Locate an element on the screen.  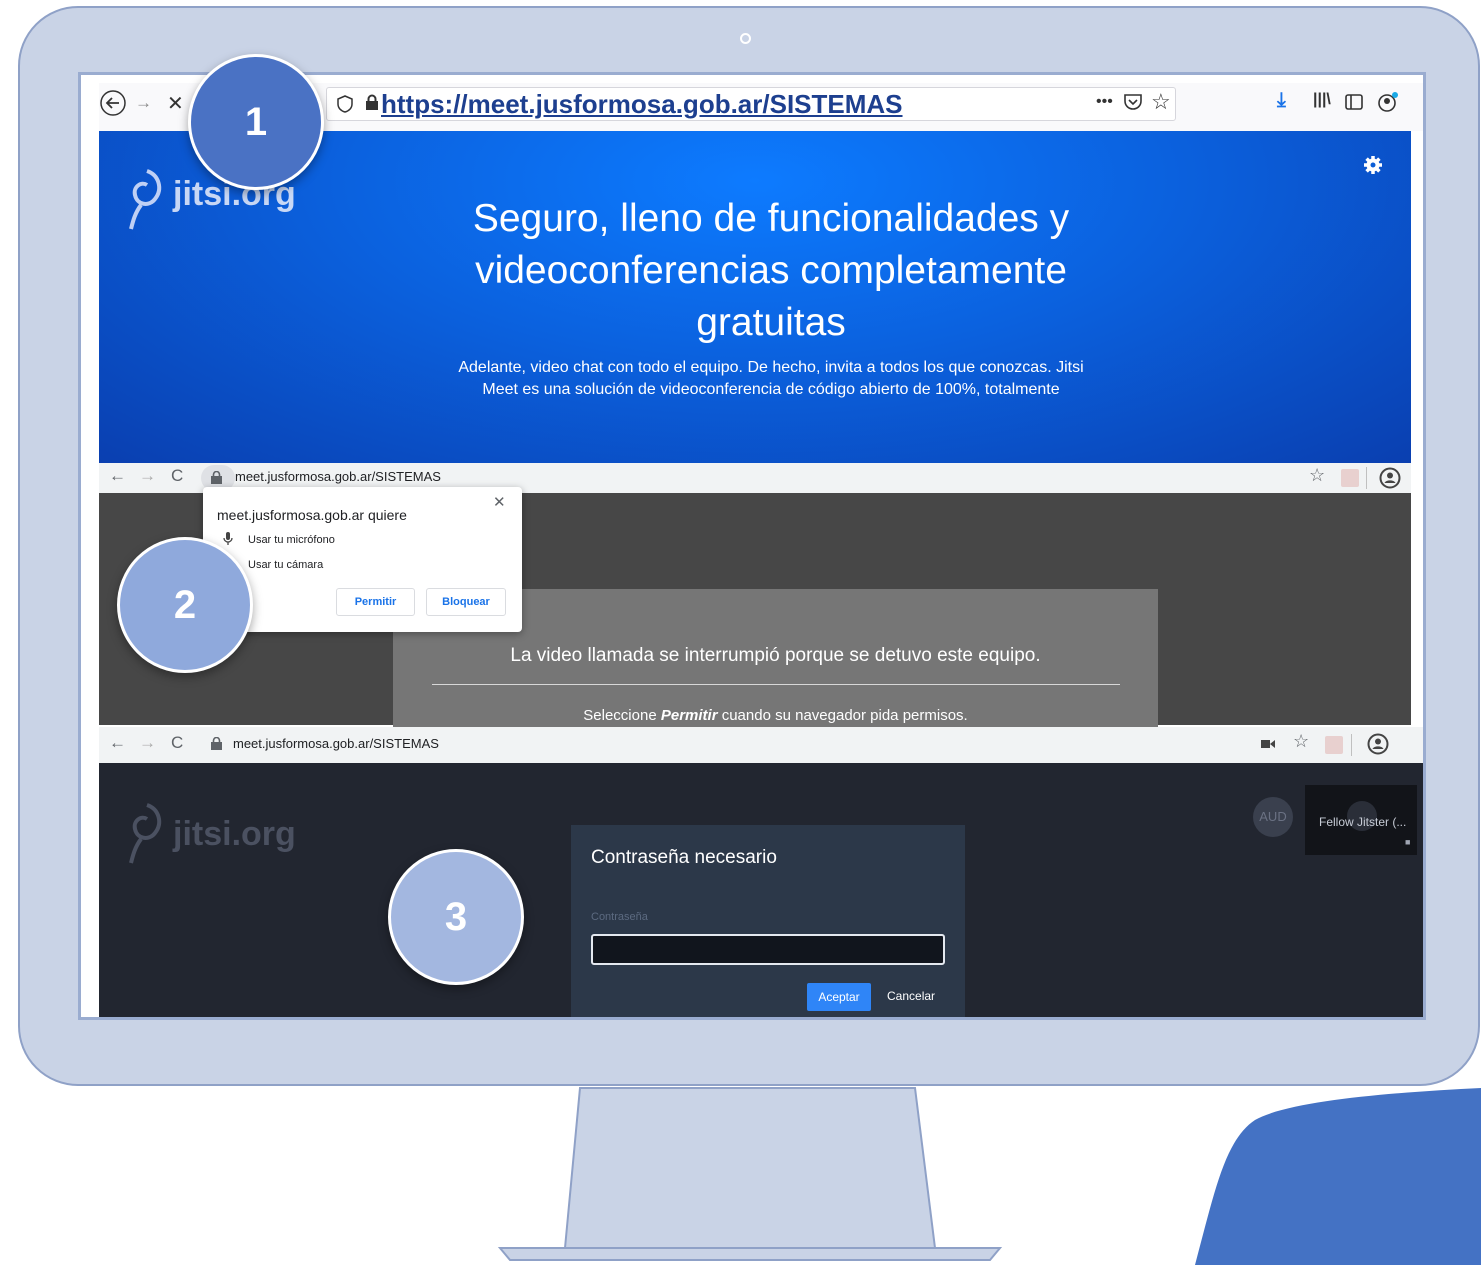
video-off-icon: ■ is located at coordinates (1408, 842).